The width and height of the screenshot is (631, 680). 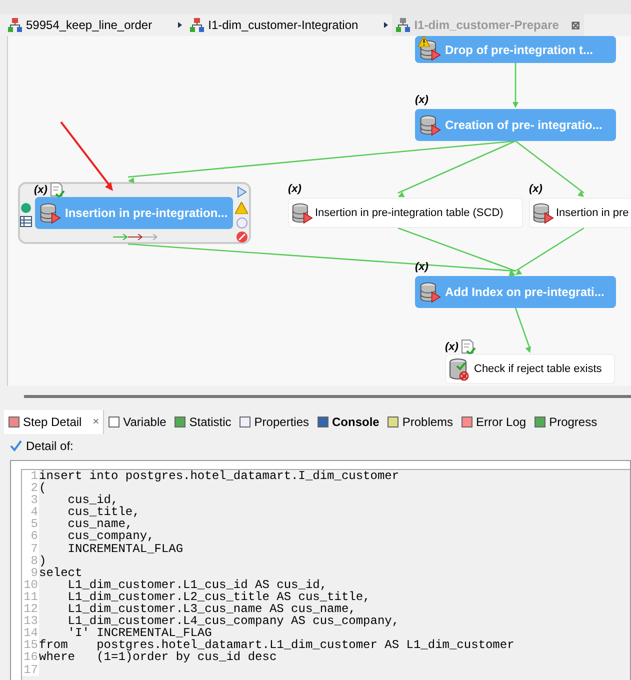 What do you see at coordinates (274, 422) in the screenshot?
I see `panel-tab: Properties` at bounding box center [274, 422].